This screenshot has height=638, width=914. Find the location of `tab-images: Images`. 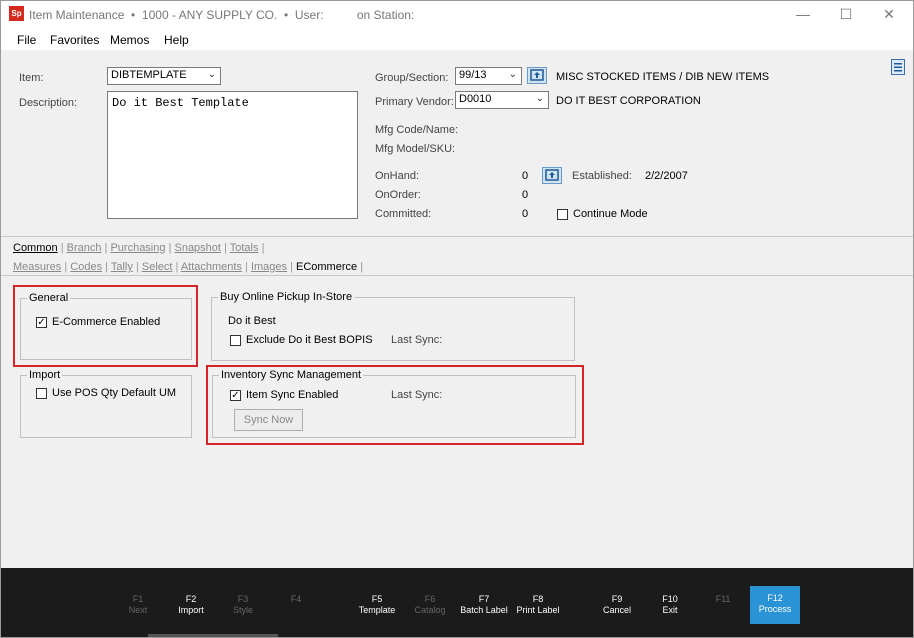

tab-images: Images is located at coordinates (269, 267).